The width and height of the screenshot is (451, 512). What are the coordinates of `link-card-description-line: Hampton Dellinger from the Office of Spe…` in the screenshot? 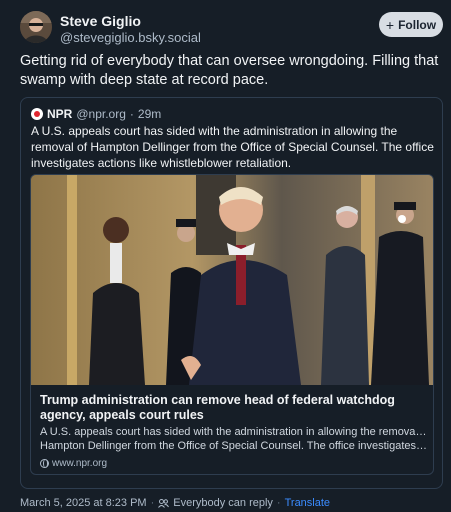 It's located at (234, 446).